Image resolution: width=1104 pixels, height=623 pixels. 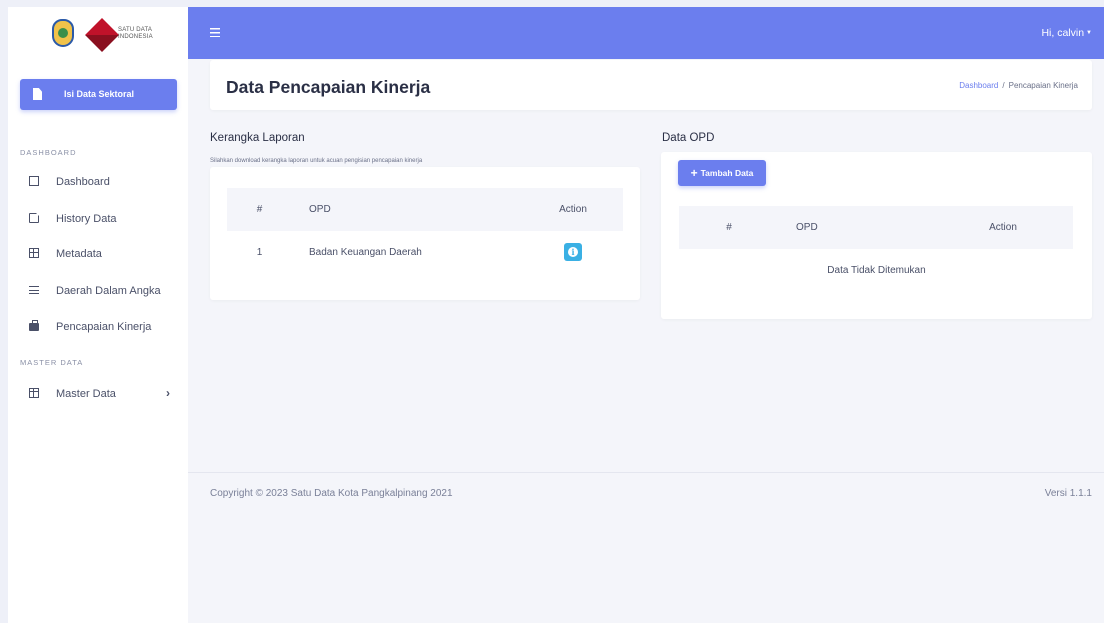 What do you see at coordinates (1089, 33) in the screenshot?
I see `caret-down-icon: ▼` at bounding box center [1089, 33].